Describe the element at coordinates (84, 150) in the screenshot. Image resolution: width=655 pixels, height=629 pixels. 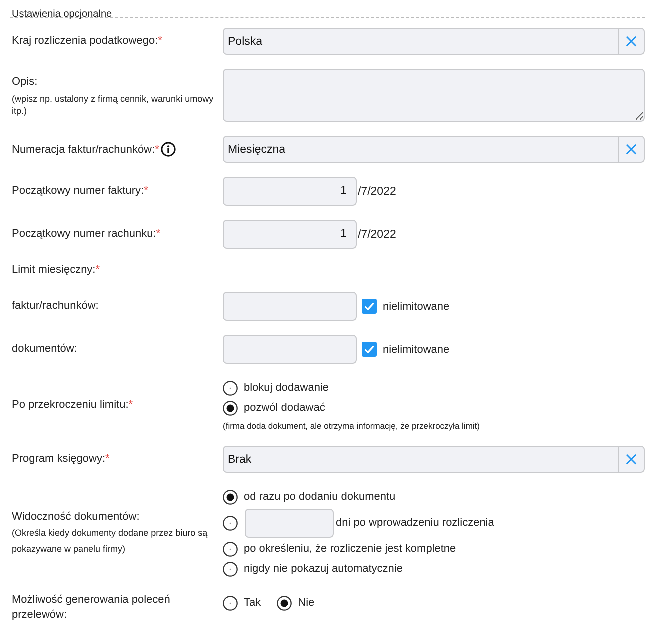
I see `field-label: Numeracja faktur/rachunków:` at that location.